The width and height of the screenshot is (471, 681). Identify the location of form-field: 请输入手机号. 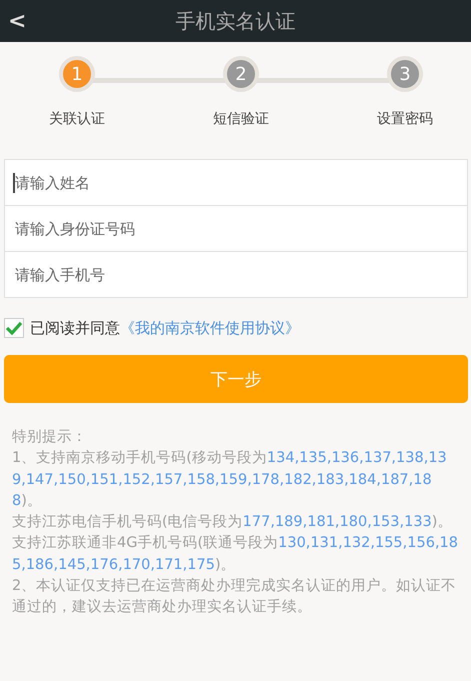
(236, 274).